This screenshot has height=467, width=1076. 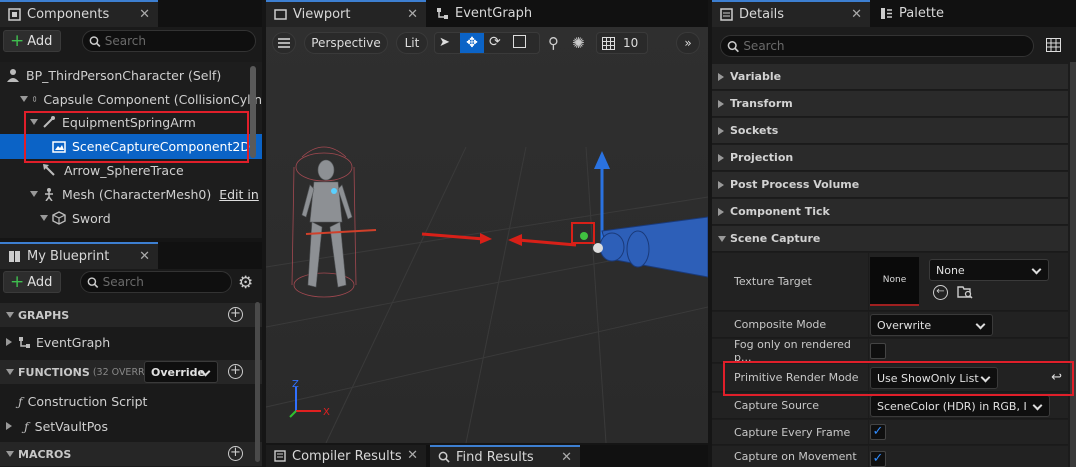 I want to click on table-view-icon, so click(x=1053, y=46).